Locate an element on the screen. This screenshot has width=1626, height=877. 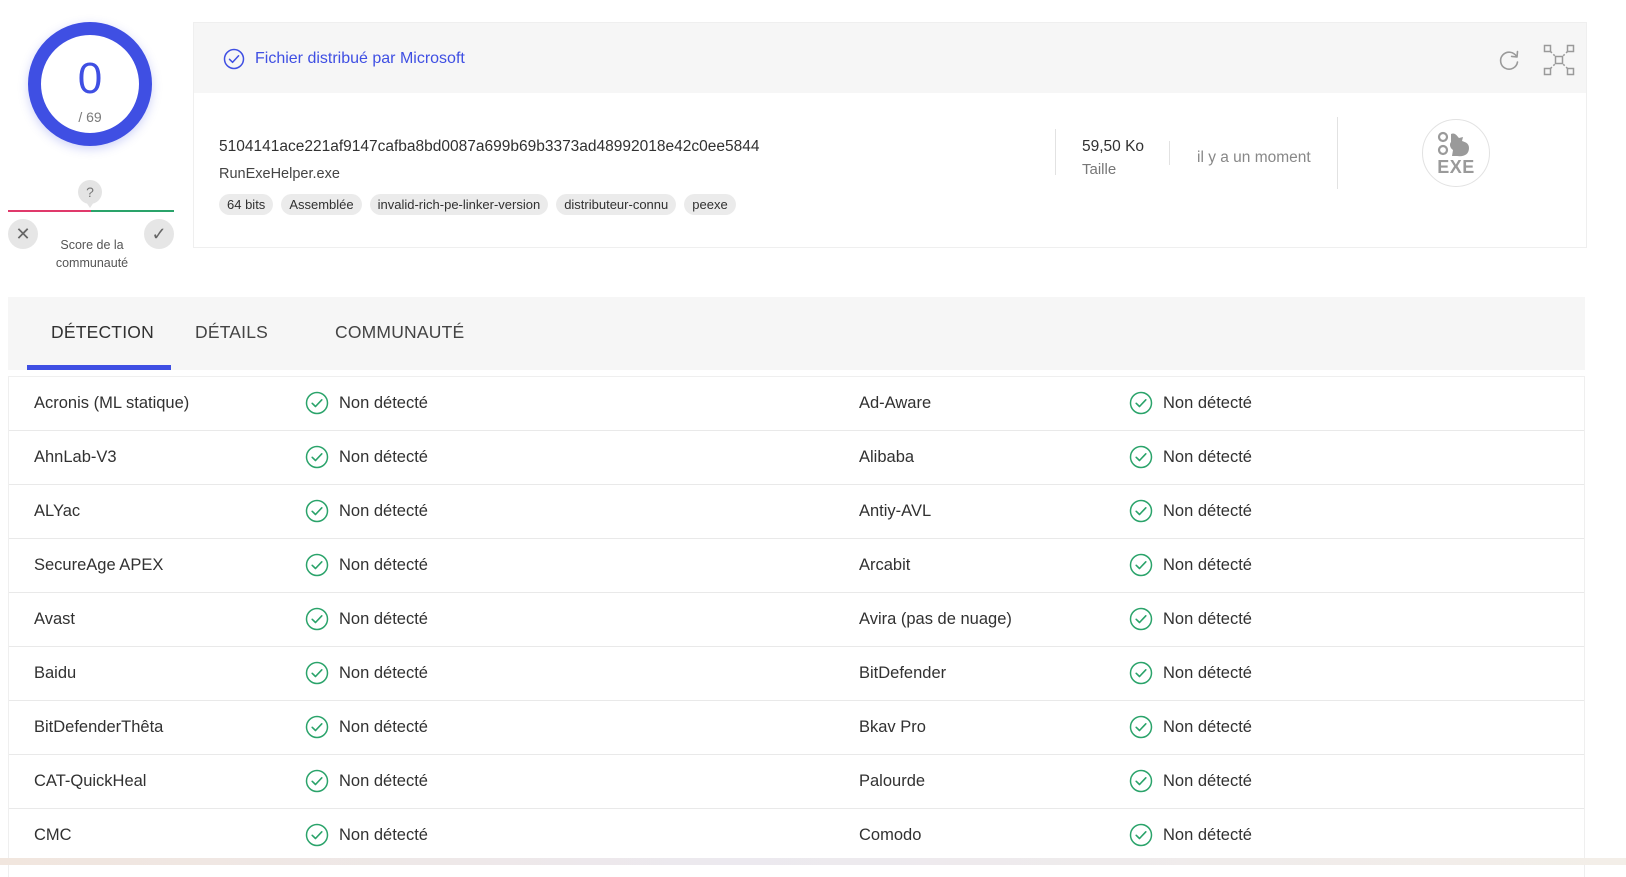
detection-row: Baidu Non détecté BitDefender Non détecté is located at coordinates (796, 674).